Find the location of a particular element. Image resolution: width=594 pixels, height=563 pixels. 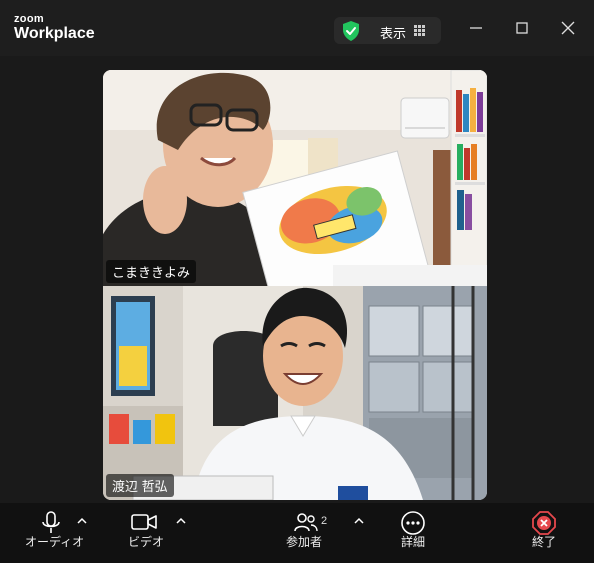

video-label: ビデオ is located at coordinates (146, 542).